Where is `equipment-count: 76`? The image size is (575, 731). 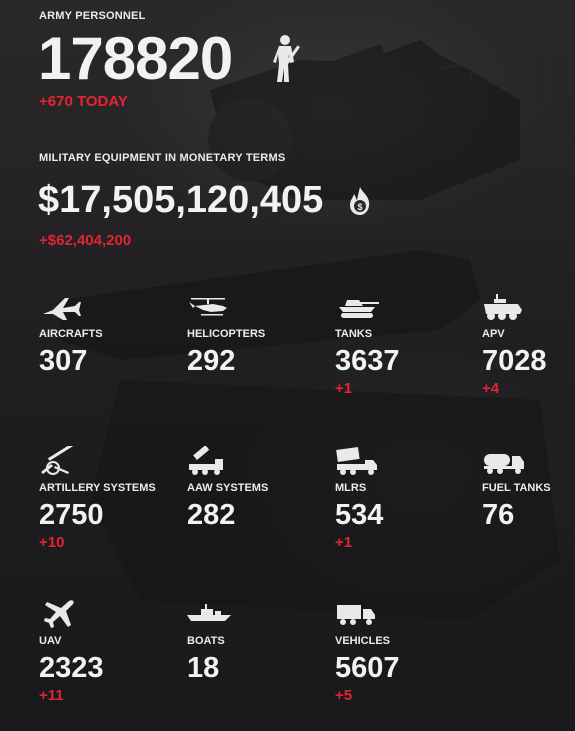 equipment-count: 76 is located at coordinates (498, 515).